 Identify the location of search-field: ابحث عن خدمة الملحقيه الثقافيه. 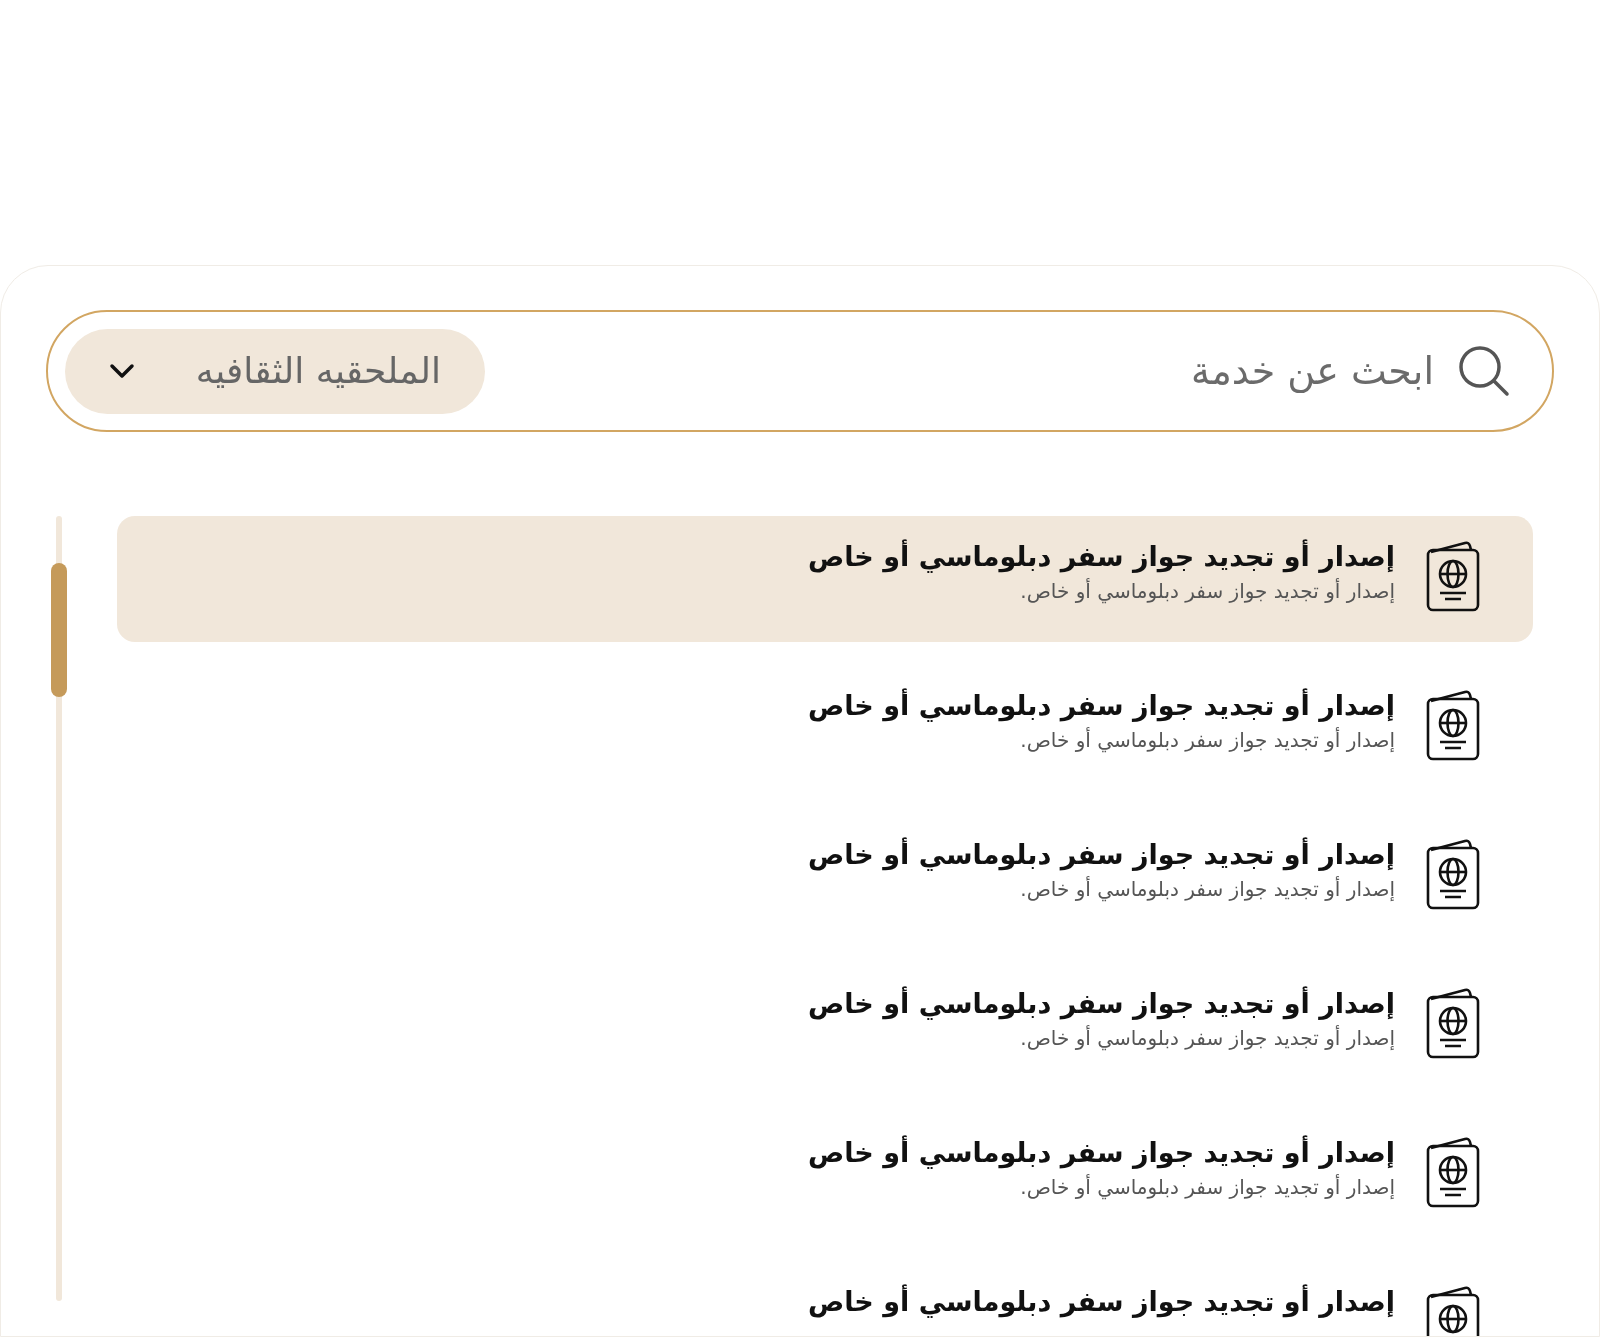
(800, 371).